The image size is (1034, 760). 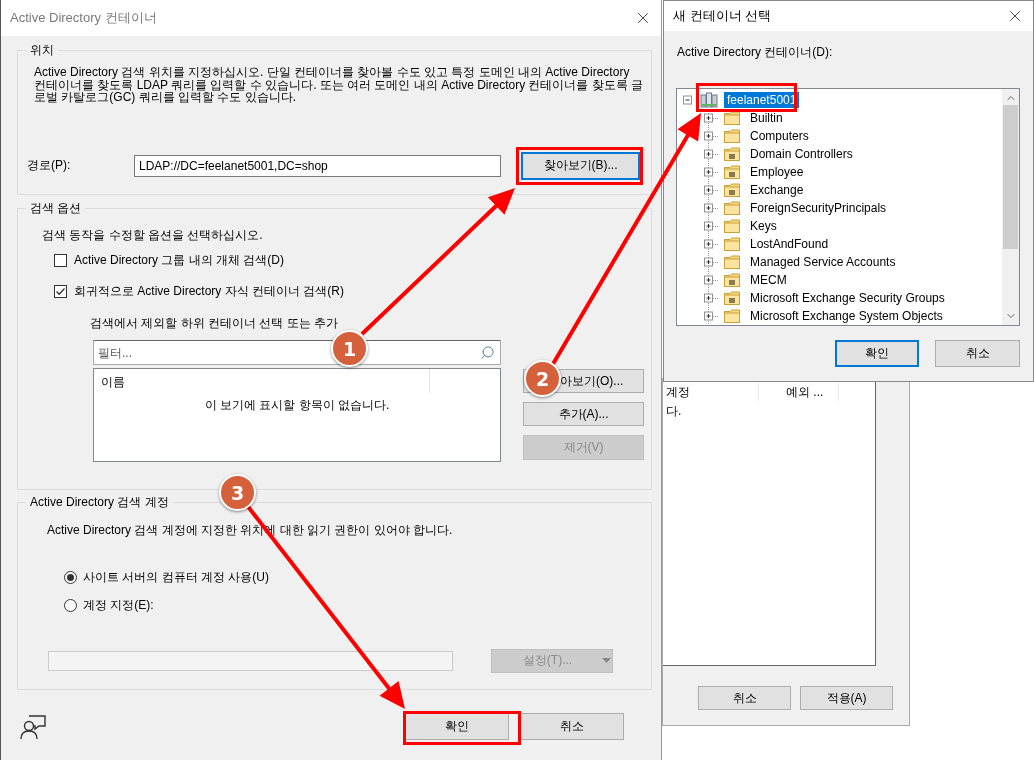 I want to click on tree-item: Employee, so click(x=777, y=172).